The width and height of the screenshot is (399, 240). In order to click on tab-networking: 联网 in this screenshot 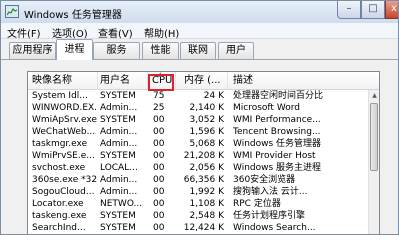, I will do `click(198, 50)`.